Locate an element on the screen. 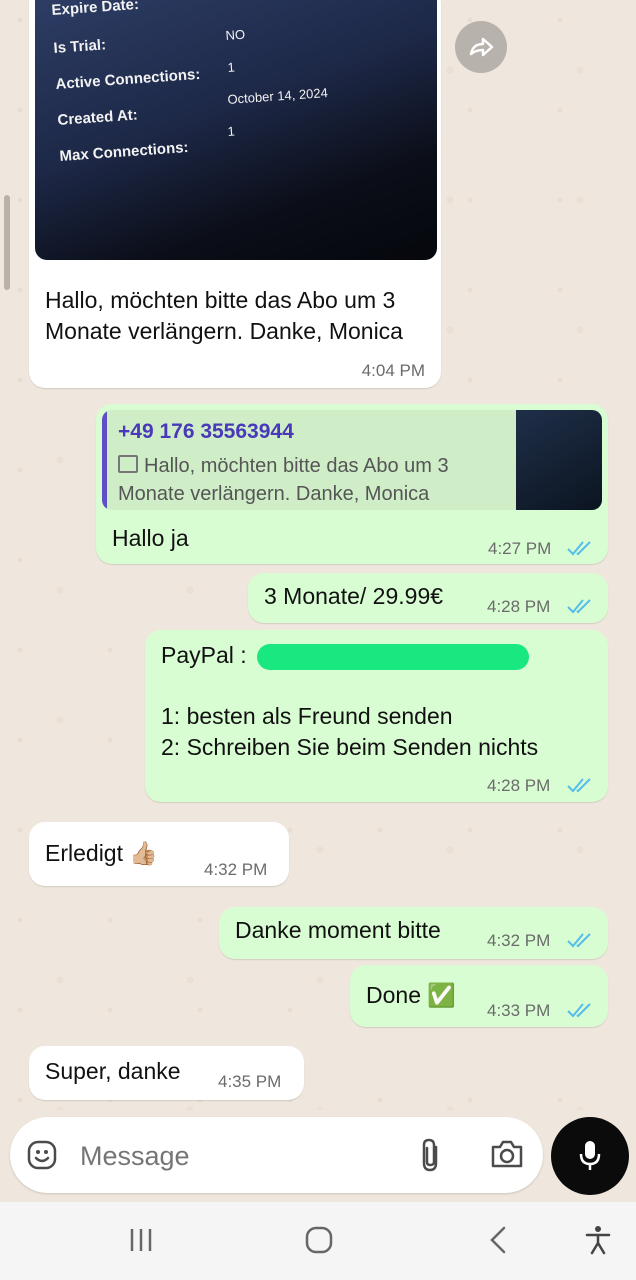 Image resolution: width=636 pixels, height=1280 pixels. system-navigation-bar is located at coordinates (318, 1241).